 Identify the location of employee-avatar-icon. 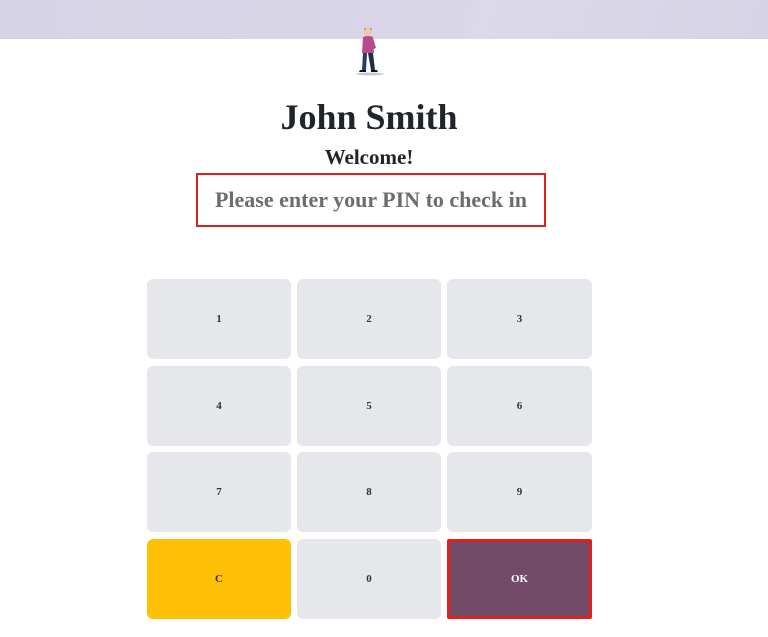
(370, 51).